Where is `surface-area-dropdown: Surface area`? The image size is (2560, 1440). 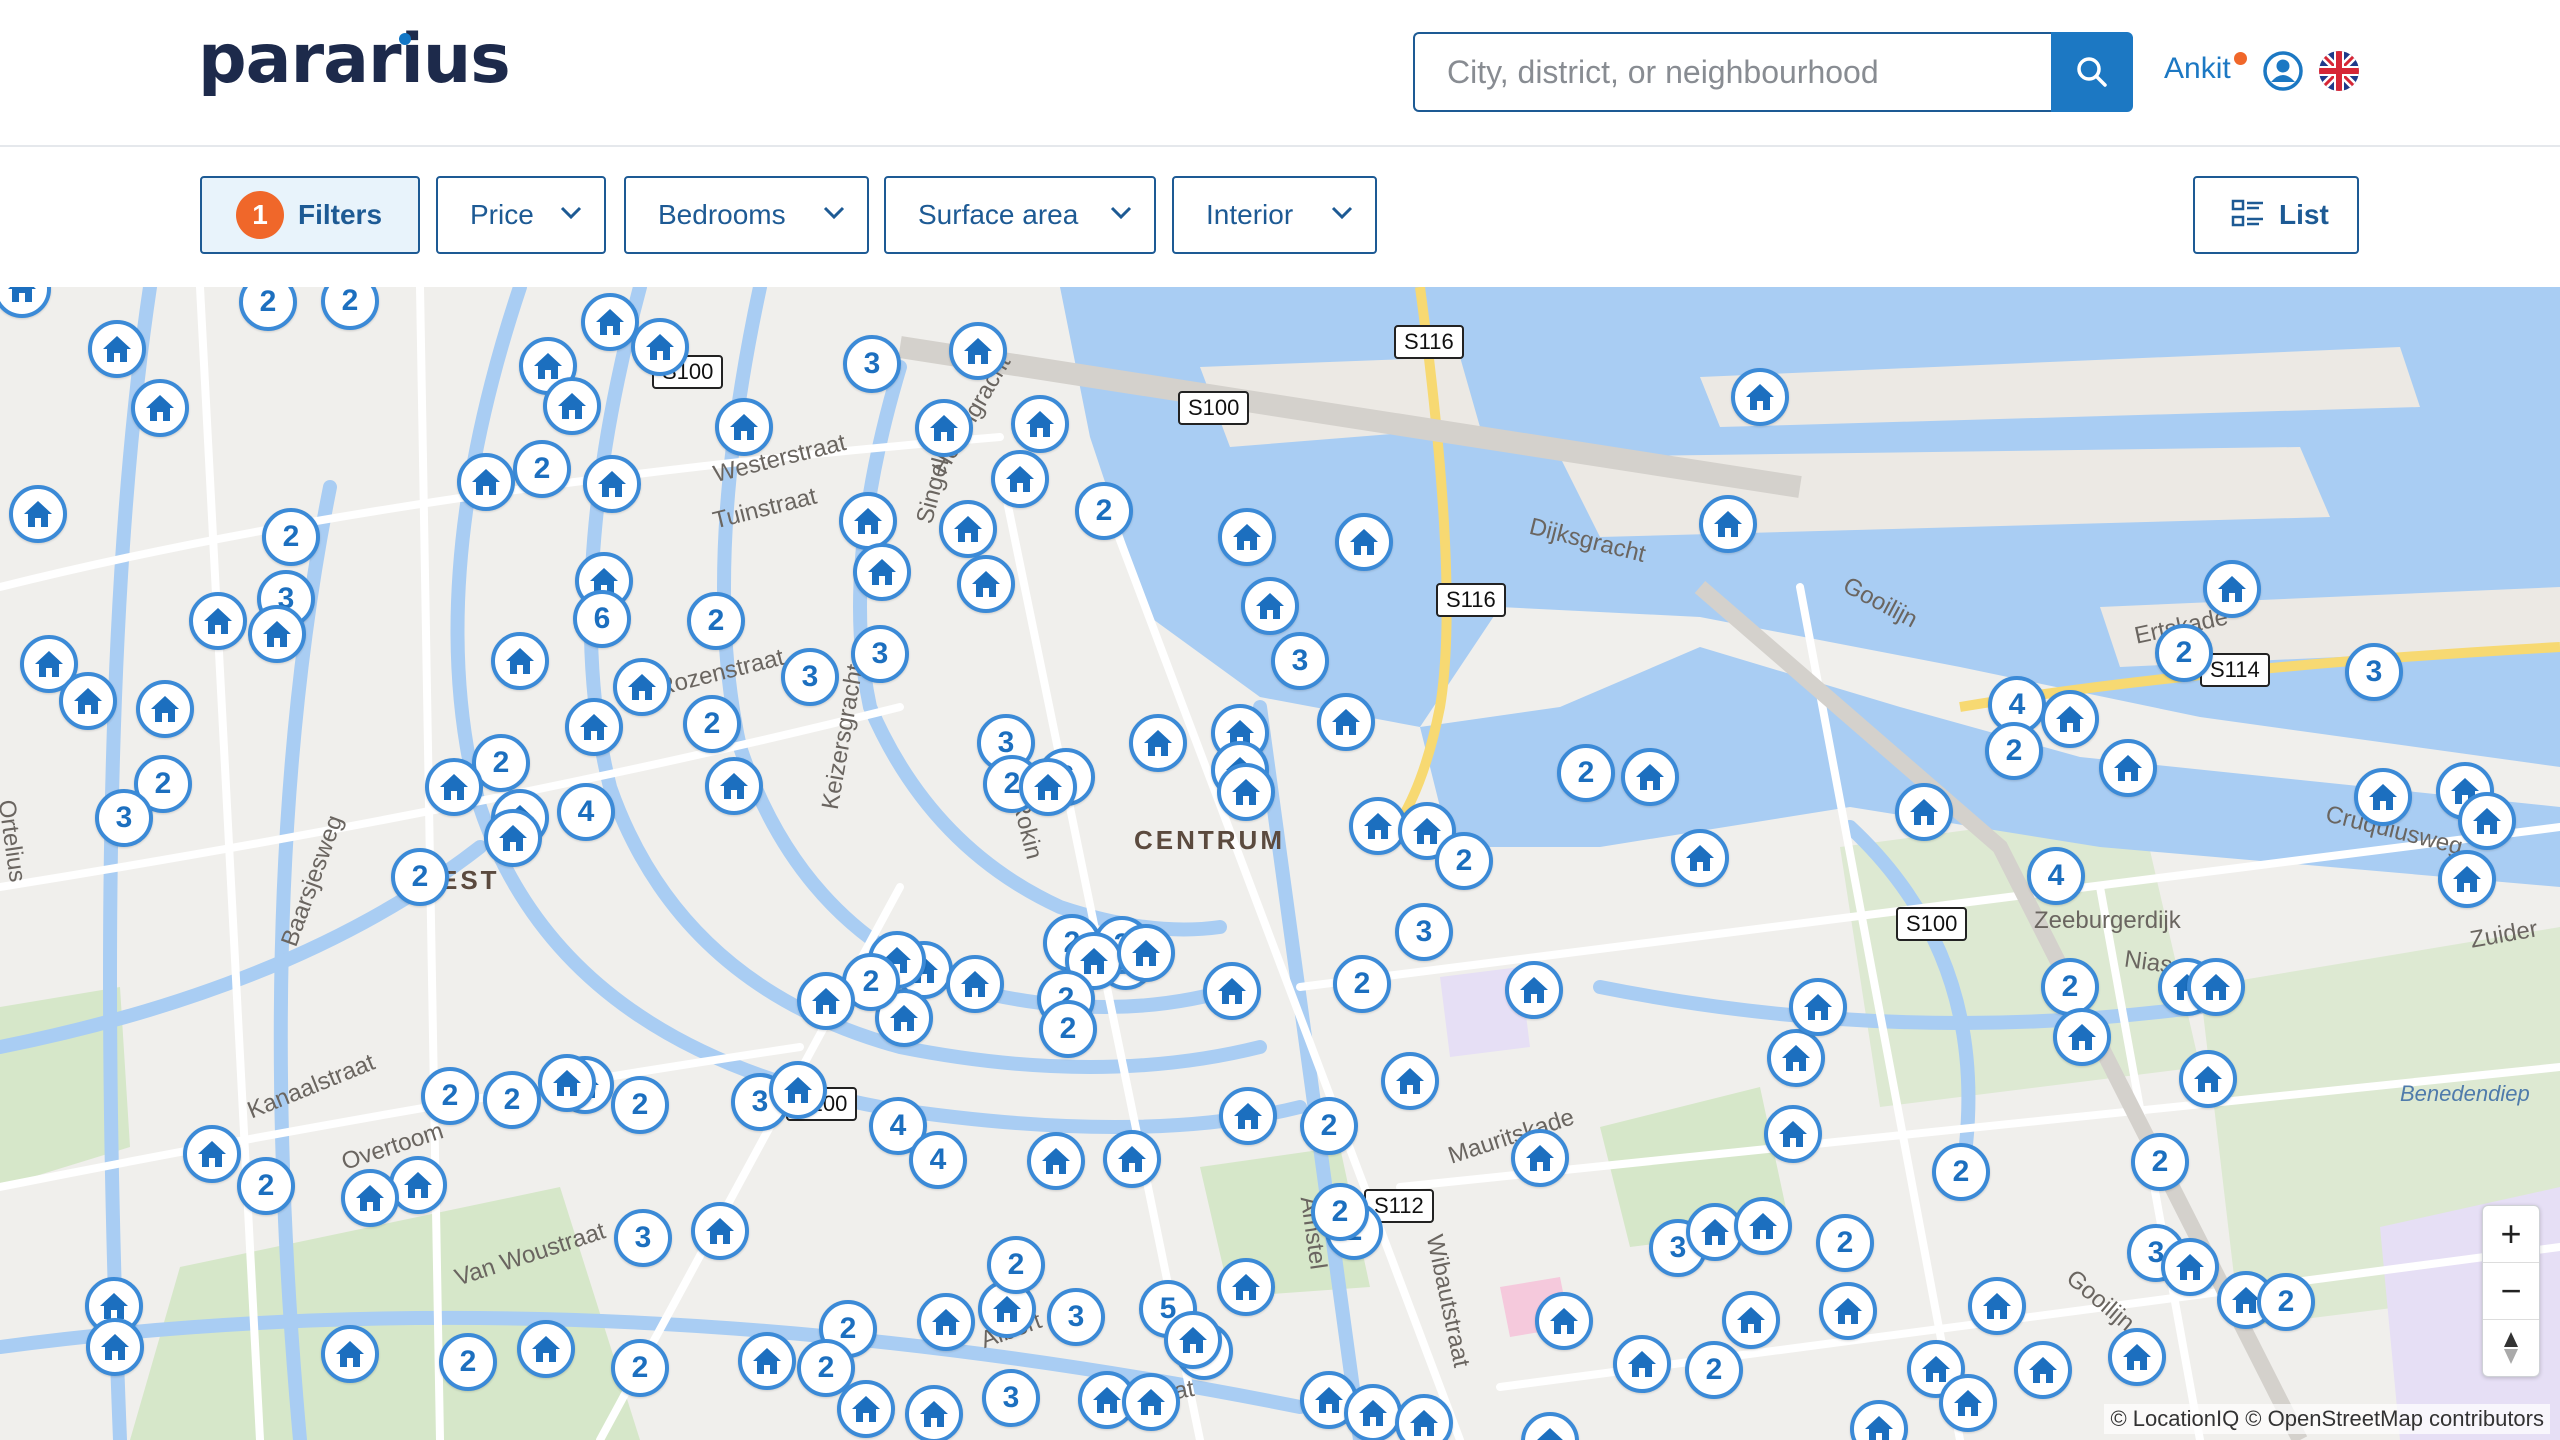 surface-area-dropdown: Surface area is located at coordinates (1020, 215).